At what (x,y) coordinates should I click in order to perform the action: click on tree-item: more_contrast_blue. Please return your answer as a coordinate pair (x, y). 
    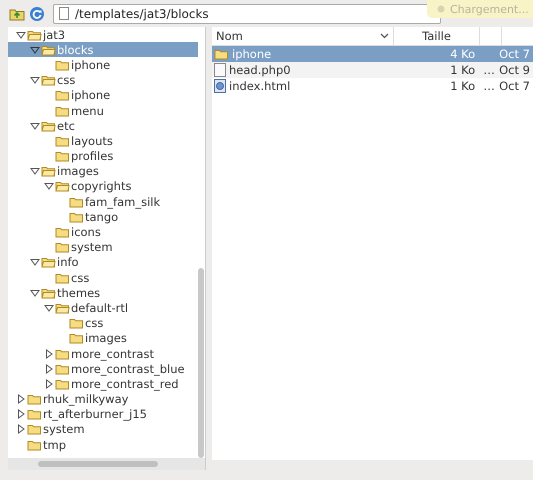
    Looking at the image, I should click on (103, 368).